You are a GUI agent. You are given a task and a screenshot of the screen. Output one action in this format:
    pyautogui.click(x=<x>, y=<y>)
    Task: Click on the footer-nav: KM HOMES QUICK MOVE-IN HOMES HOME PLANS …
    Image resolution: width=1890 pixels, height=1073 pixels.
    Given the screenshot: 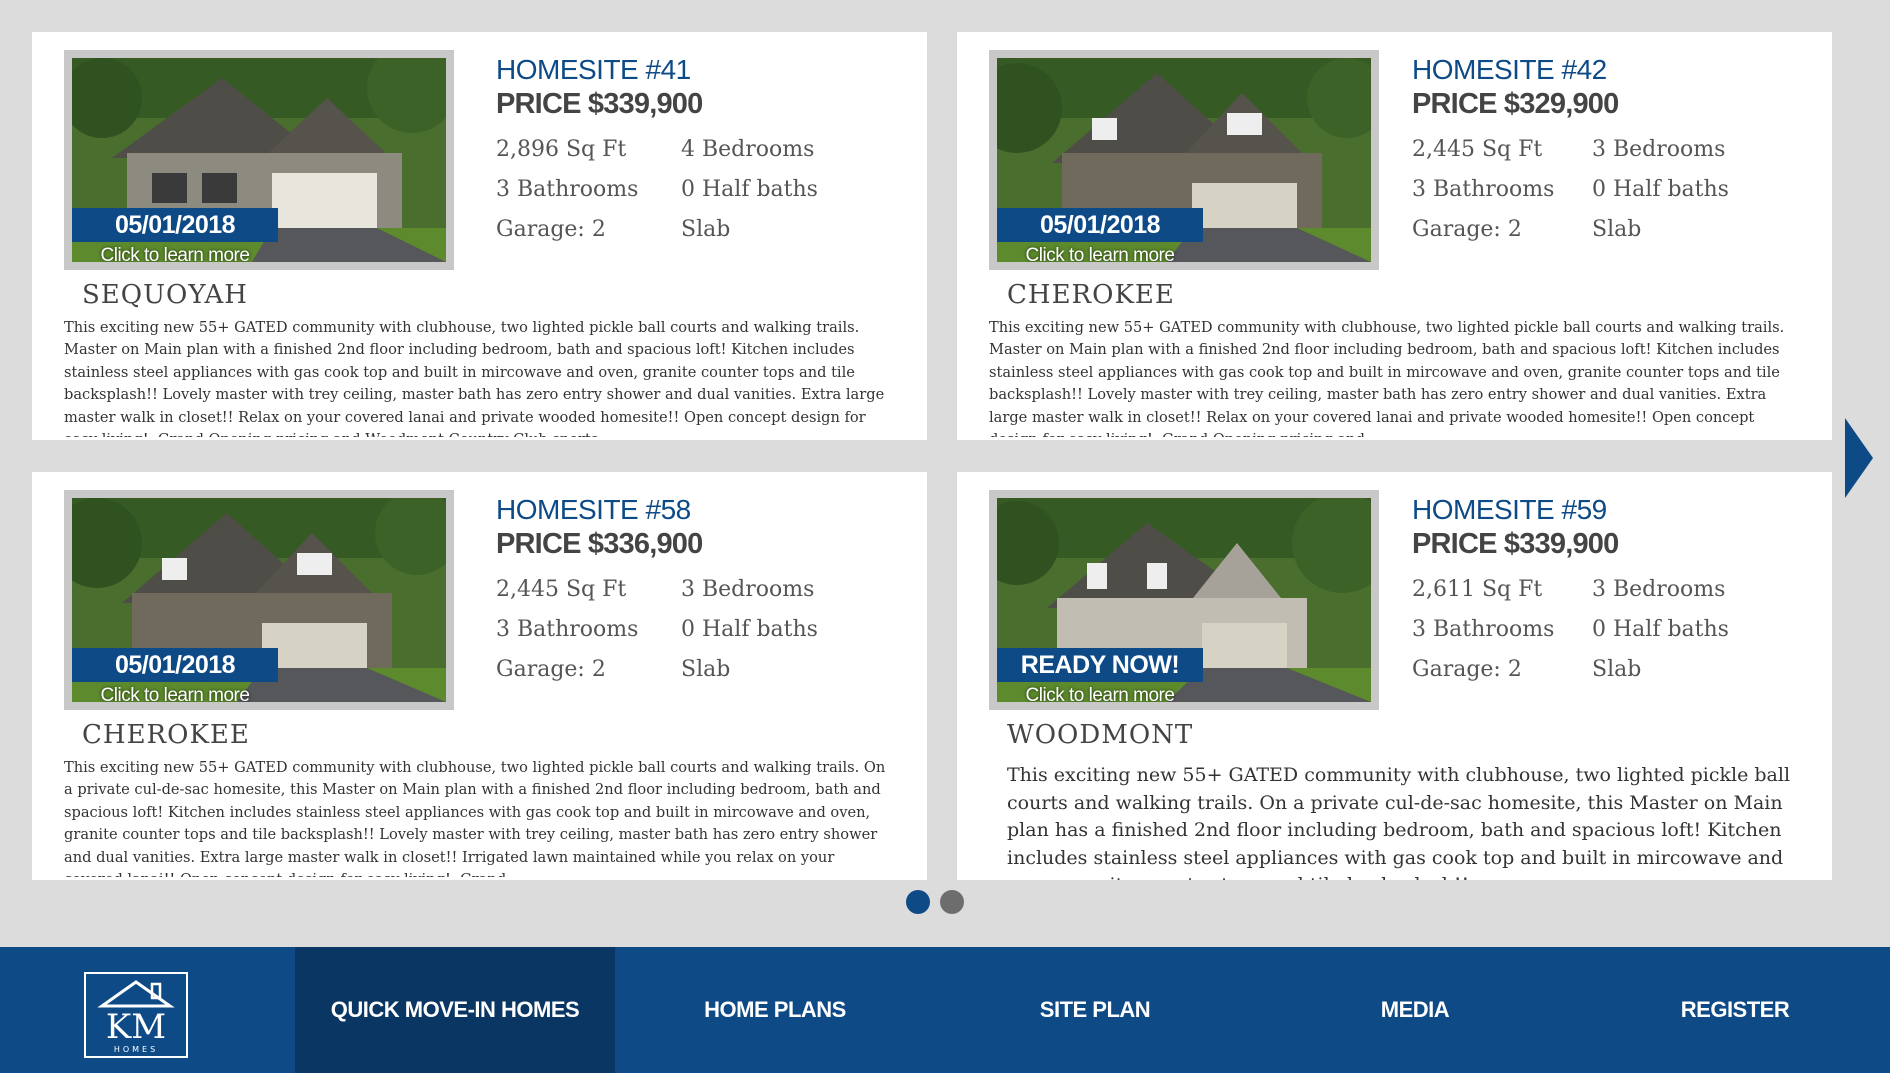 What is the action you would take?
    pyautogui.click(x=945, y=1010)
    